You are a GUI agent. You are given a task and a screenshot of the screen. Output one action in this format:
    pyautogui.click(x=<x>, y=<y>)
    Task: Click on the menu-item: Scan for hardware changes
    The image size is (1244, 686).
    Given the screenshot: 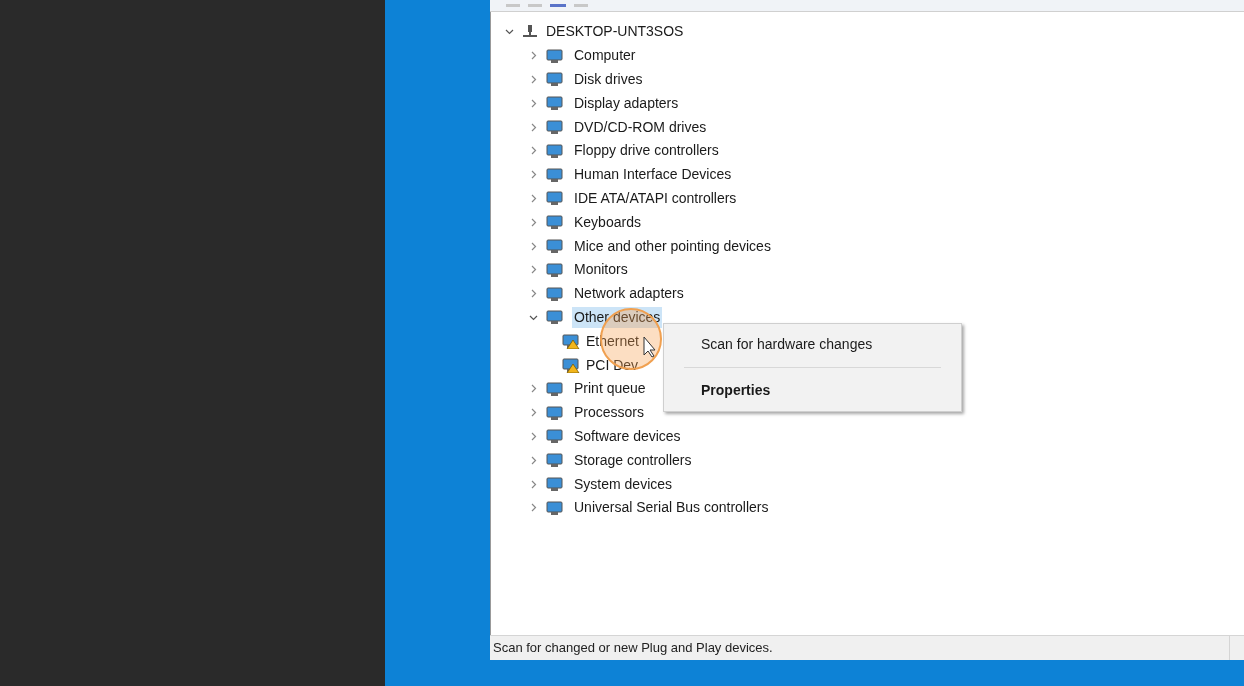 What is the action you would take?
    pyautogui.click(x=812, y=344)
    